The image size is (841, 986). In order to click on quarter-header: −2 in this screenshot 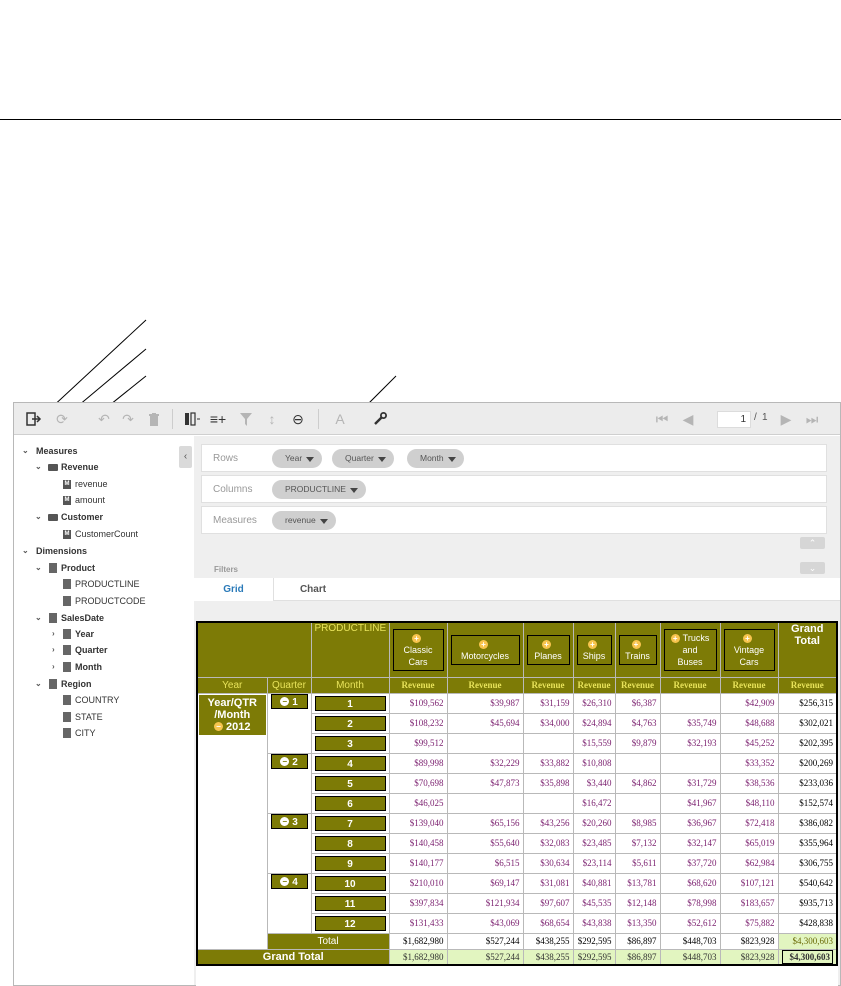, I will do `click(289, 761)`.